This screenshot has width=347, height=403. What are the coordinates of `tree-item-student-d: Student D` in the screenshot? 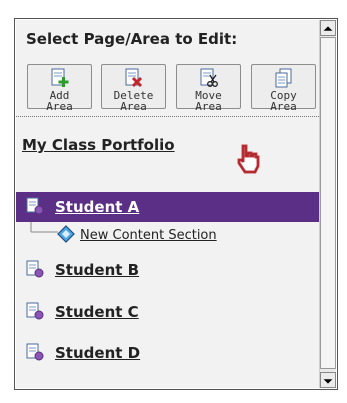 It's located at (97, 353).